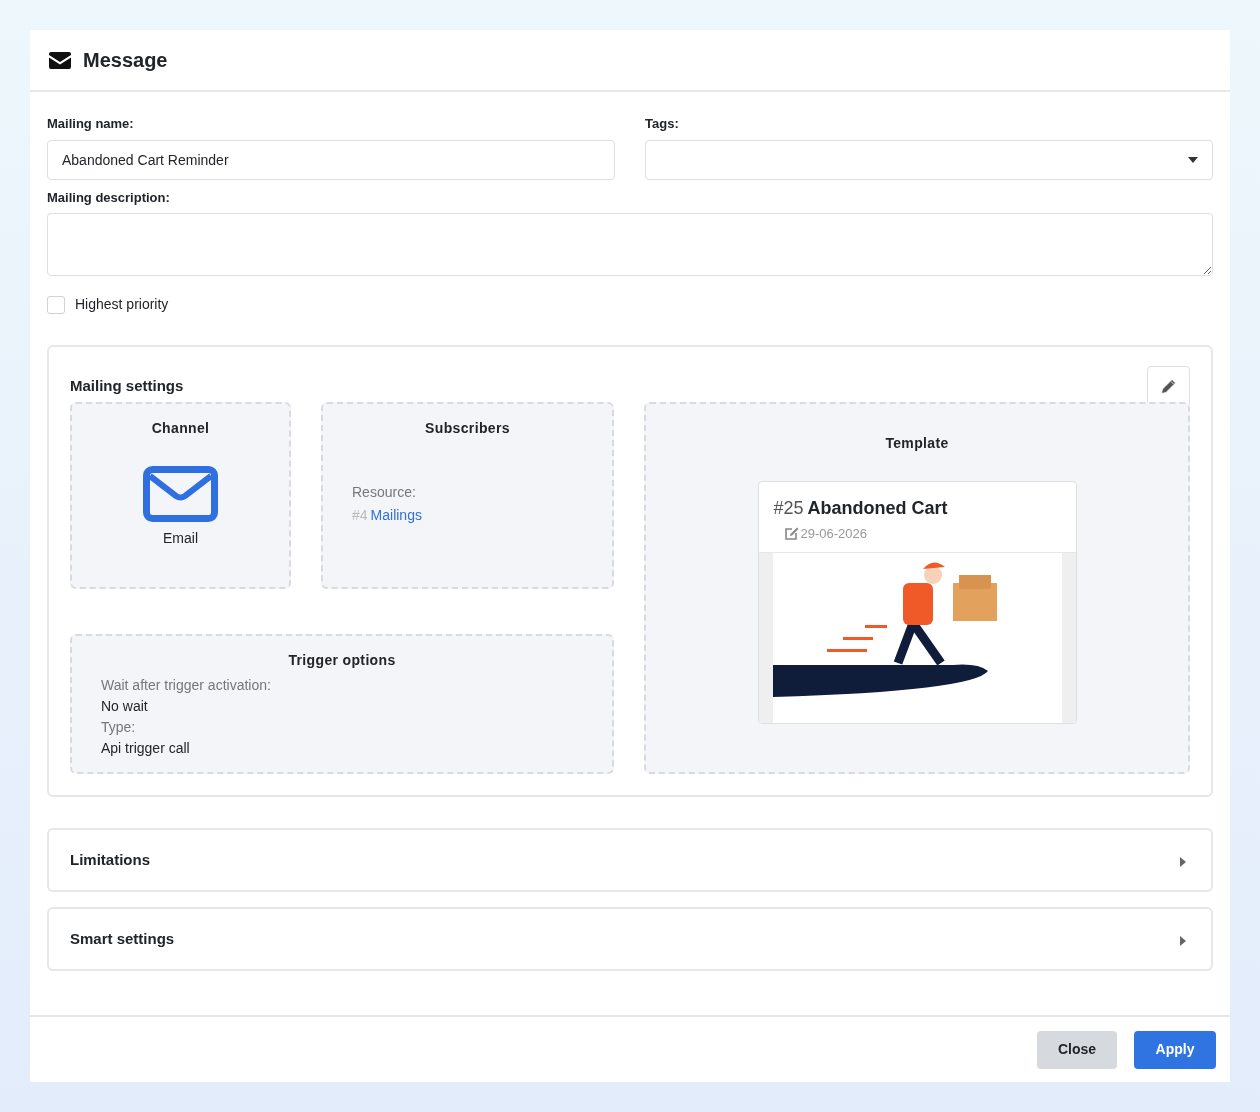 Image resolution: width=1260 pixels, height=1112 pixels. I want to click on field-value: No wait, so click(125, 706).